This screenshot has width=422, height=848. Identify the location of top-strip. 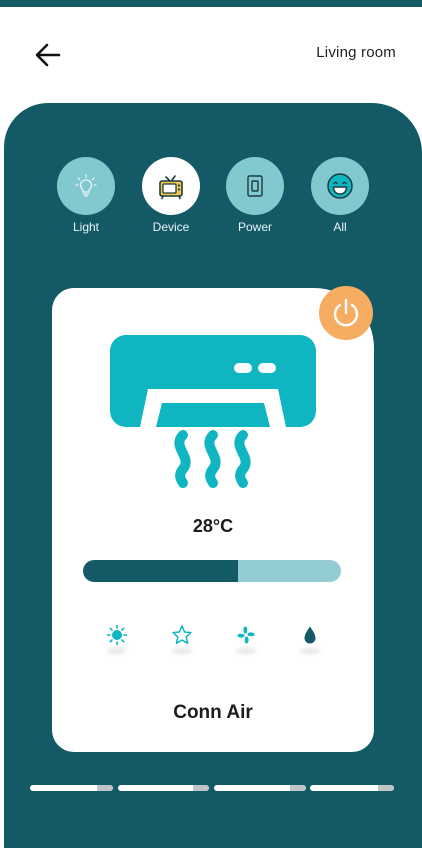
(211, 3).